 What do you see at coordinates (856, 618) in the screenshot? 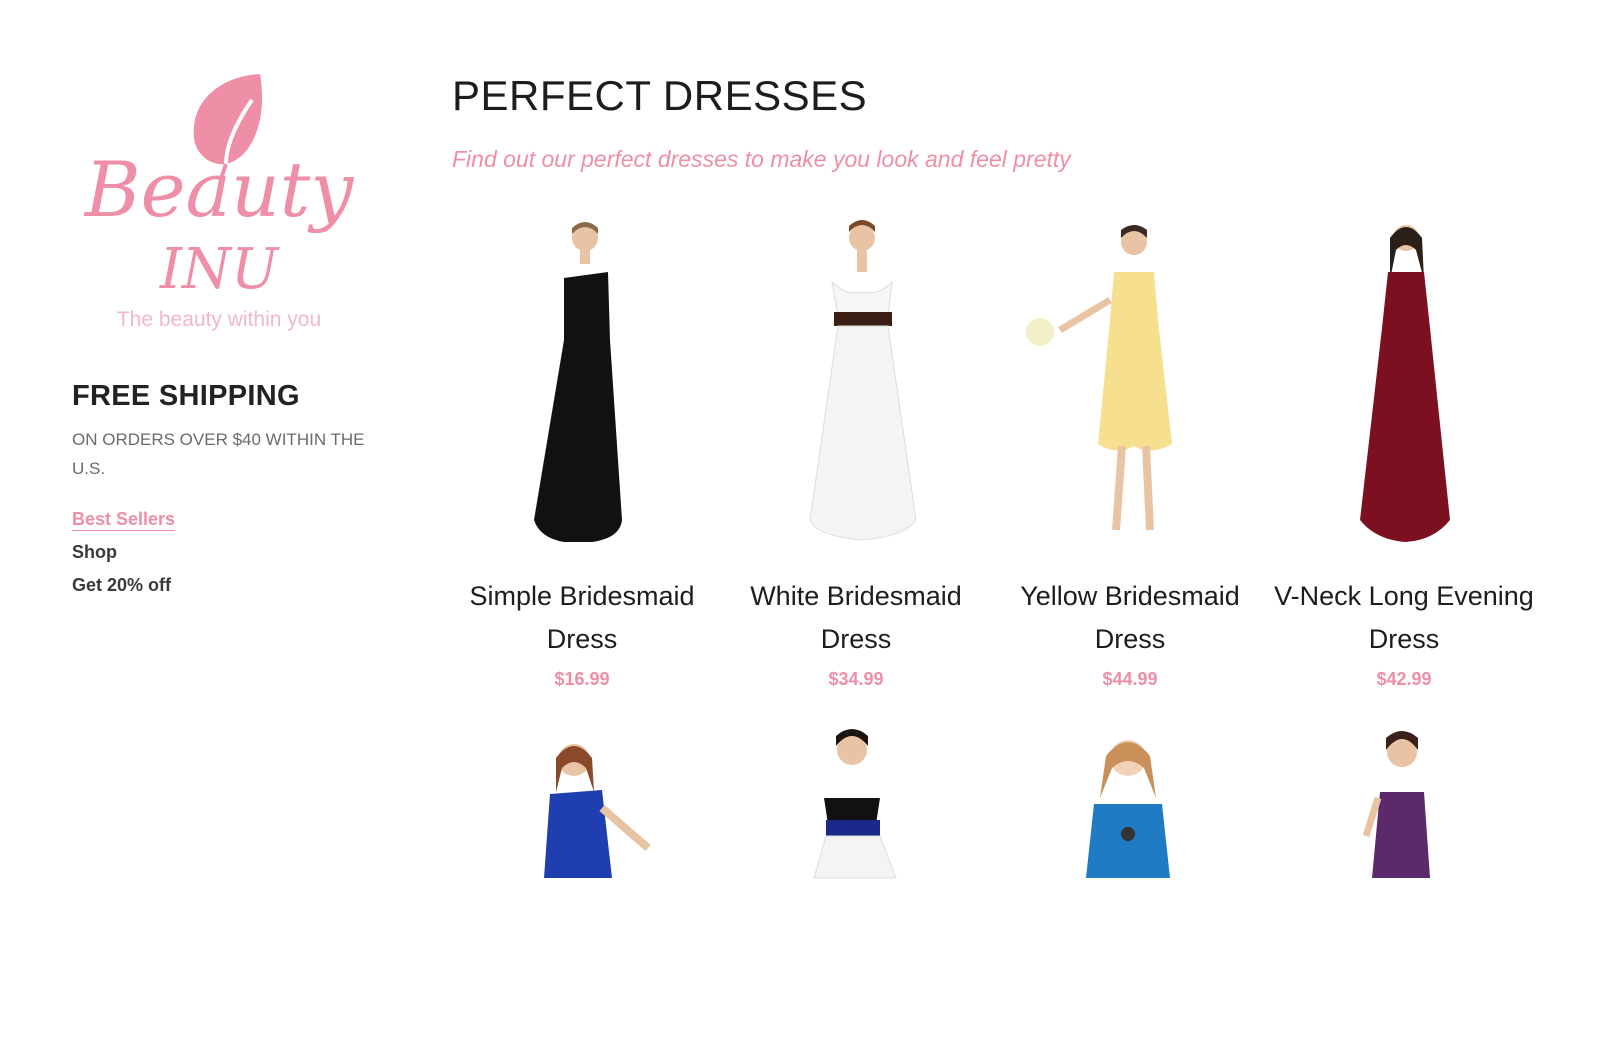
I see `product-name: White Bridesmaid Dress` at bounding box center [856, 618].